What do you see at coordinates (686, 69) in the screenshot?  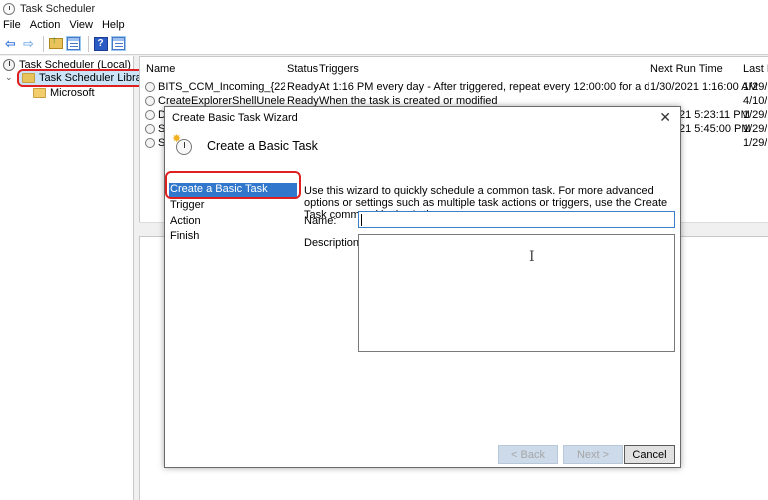 I see `column-header-next-run-time: Next Run Time` at bounding box center [686, 69].